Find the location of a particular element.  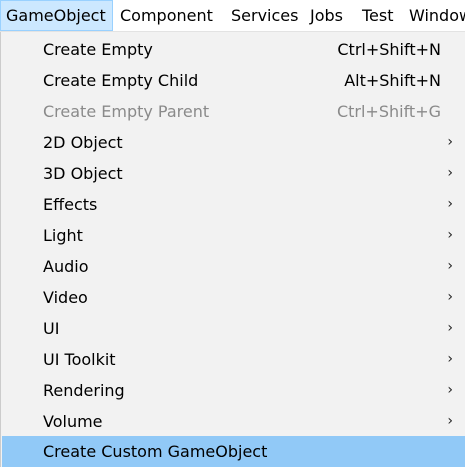

menu-item-create-empty-parent: Create Empty Parent Ctrl+Shift+G is located at coordinates (233, 111).